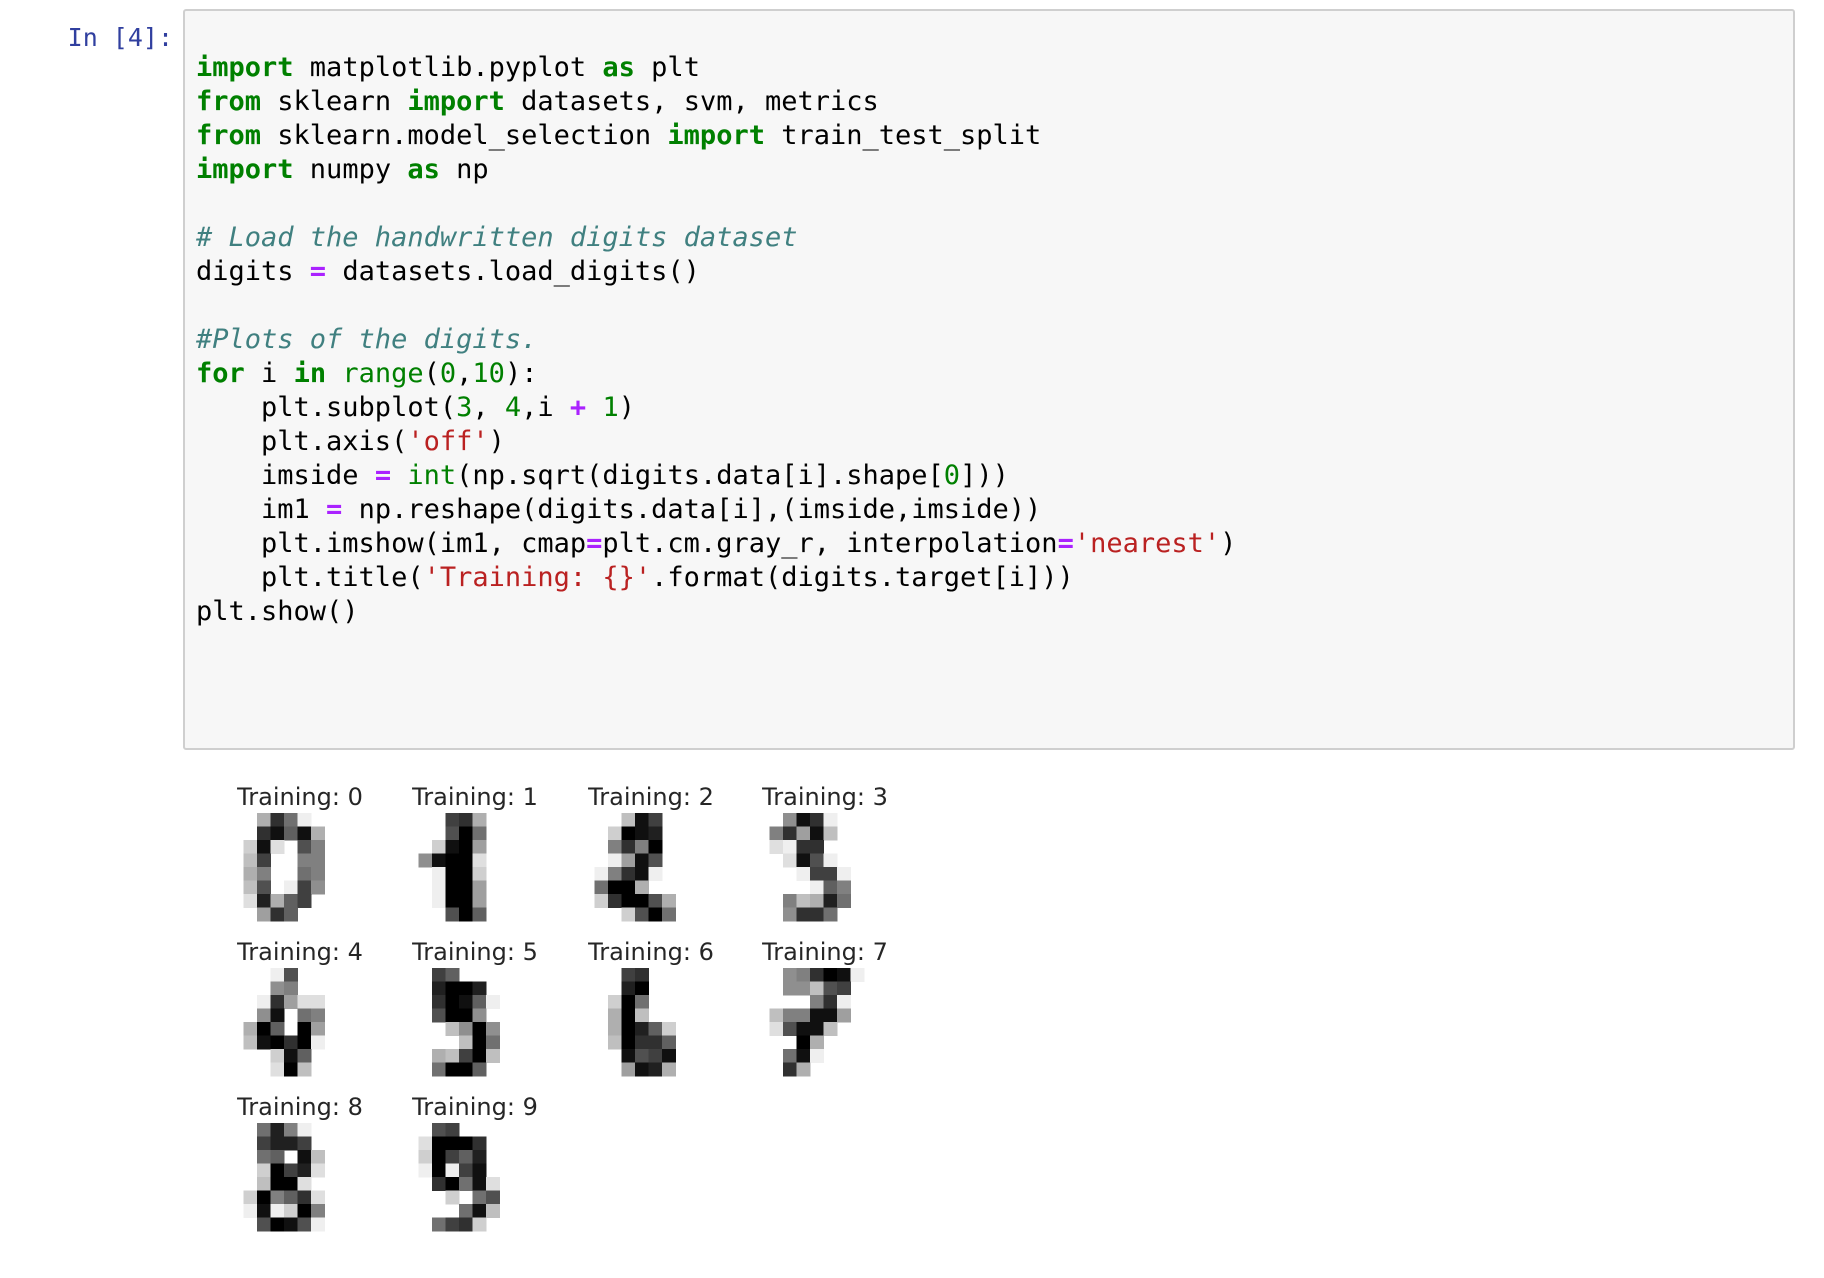 This screenshot has width=1824, height=1278. What do you see at coordinates (862, 577) in the screenshot?
I see `code-token: .format(digits.target[i]))` at bounding box center [862, 577].